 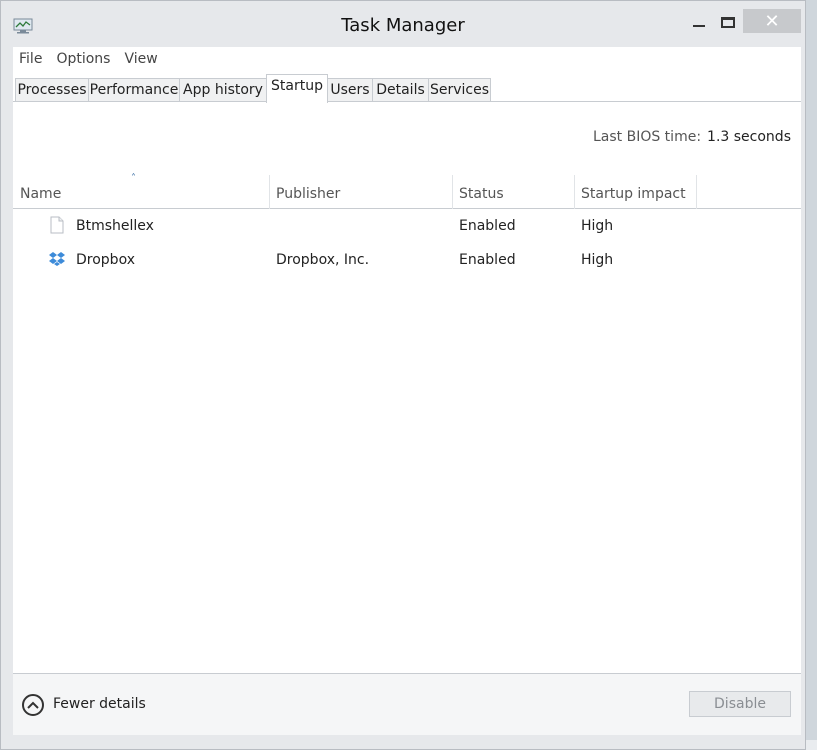 I want to click on tab-users: Users, so click(x=350, y=89).